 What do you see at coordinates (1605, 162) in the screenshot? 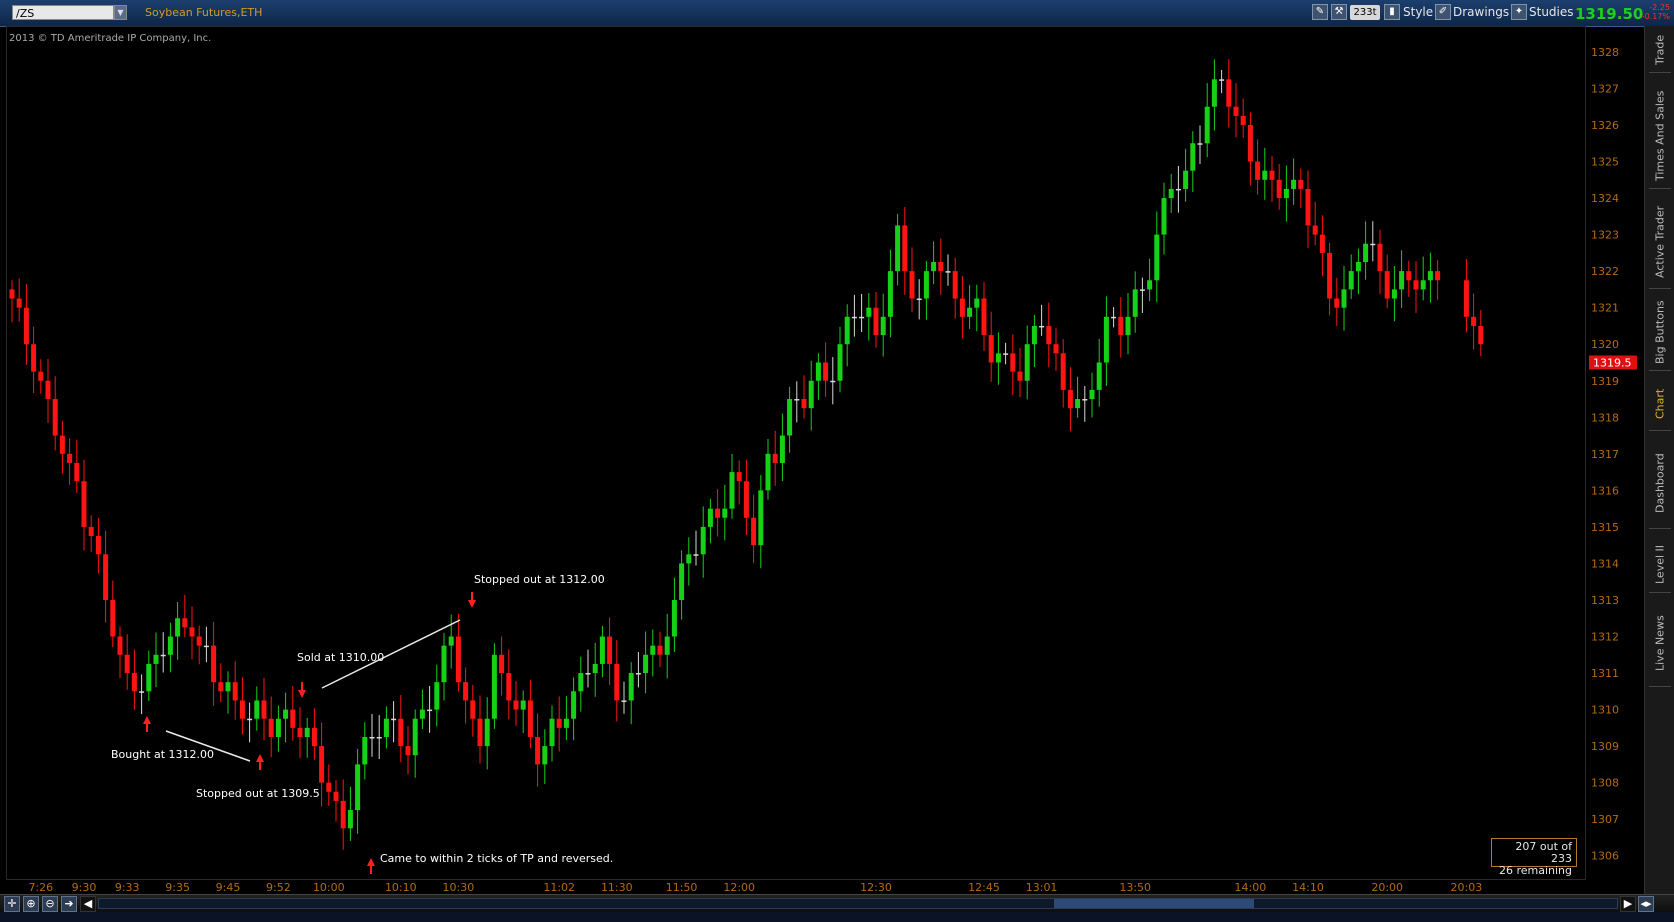
I see `y-tick-label: 1325` at bounding box center [1605, 162].